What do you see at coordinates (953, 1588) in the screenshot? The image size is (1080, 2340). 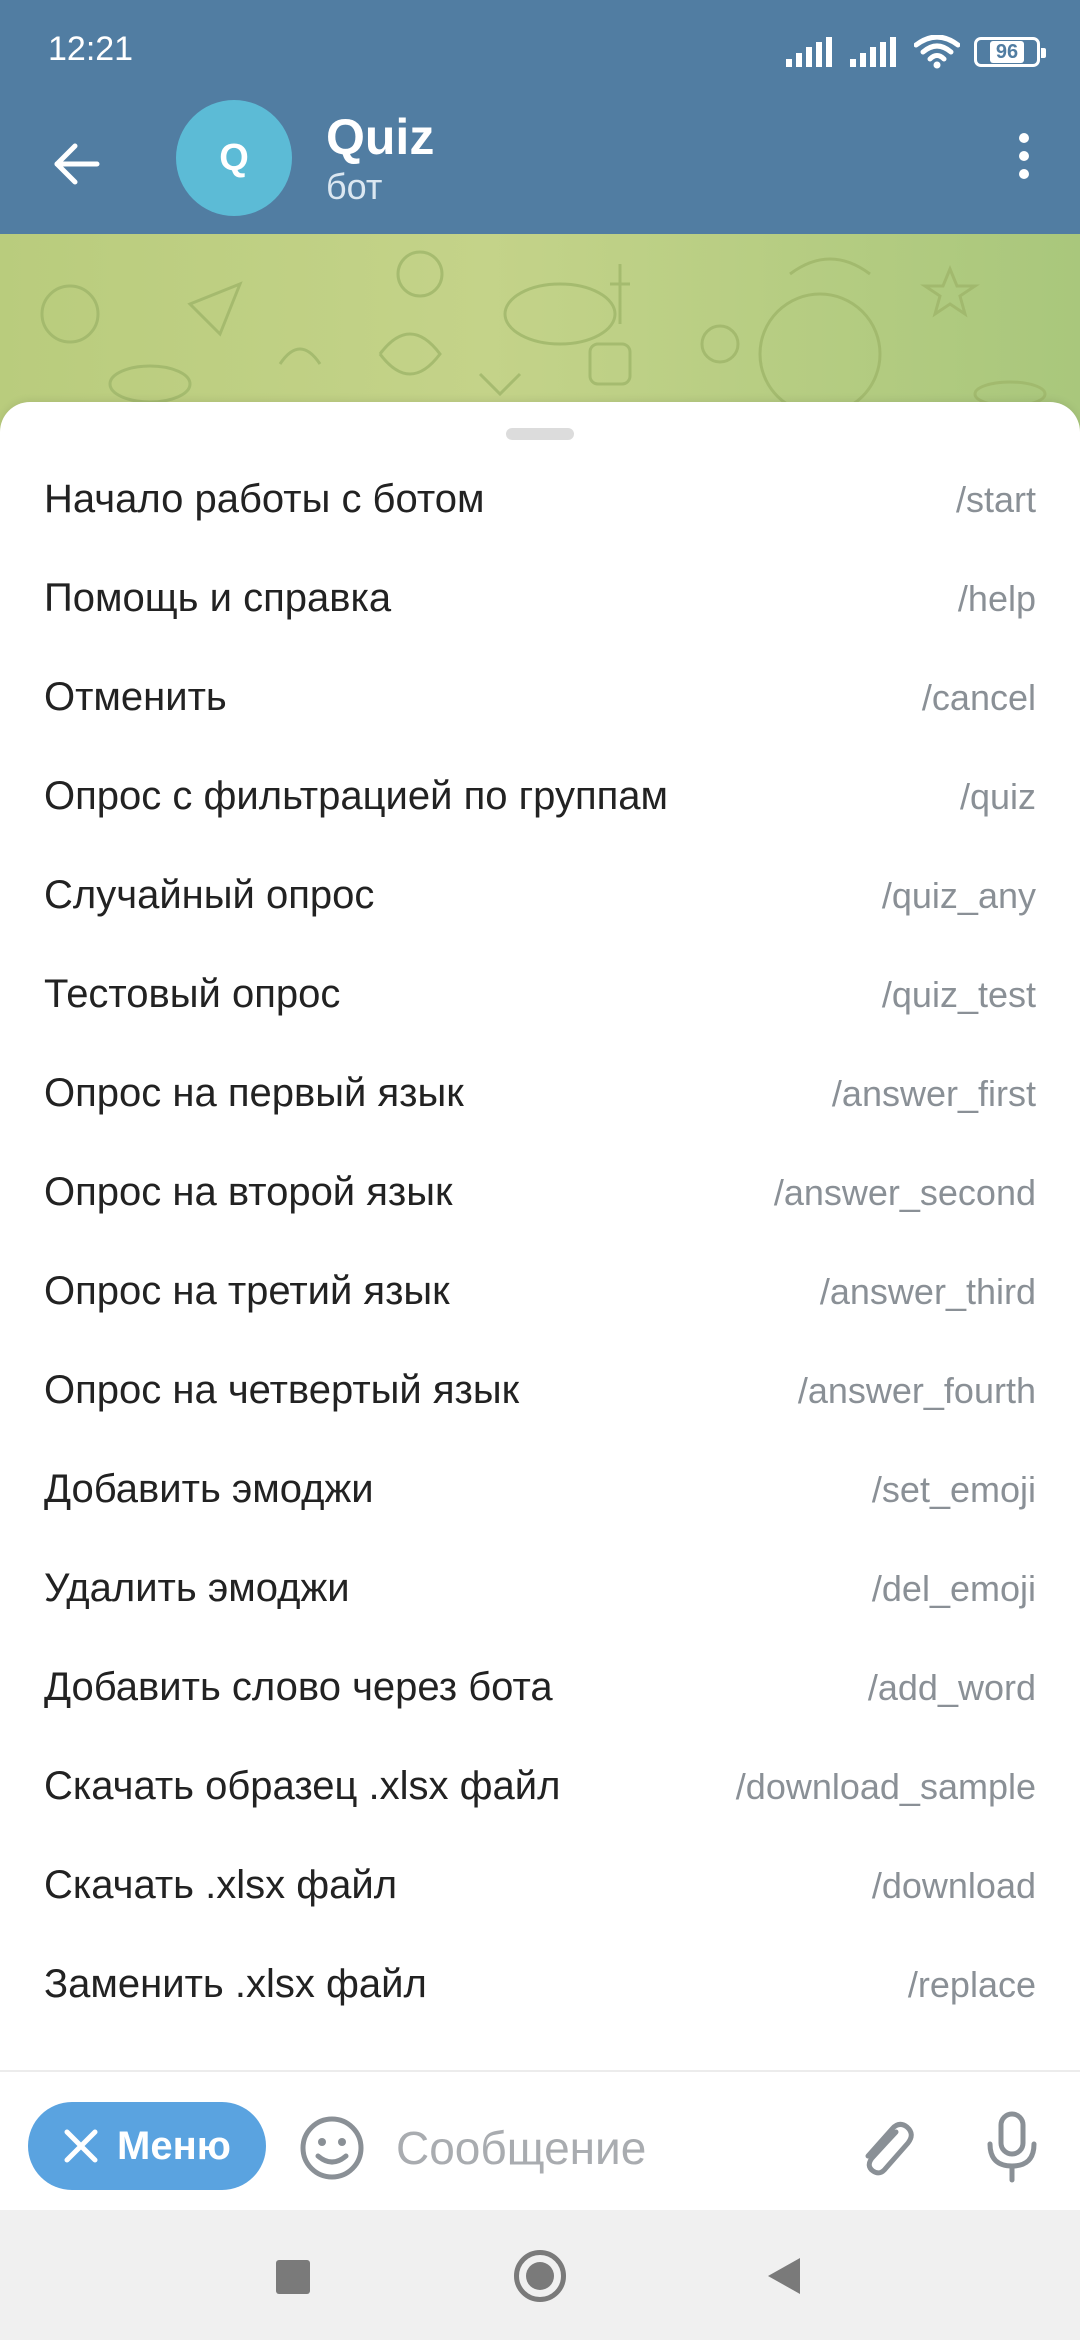 I see `command-name: /del_emoji` at bounding box center [953, 1588].